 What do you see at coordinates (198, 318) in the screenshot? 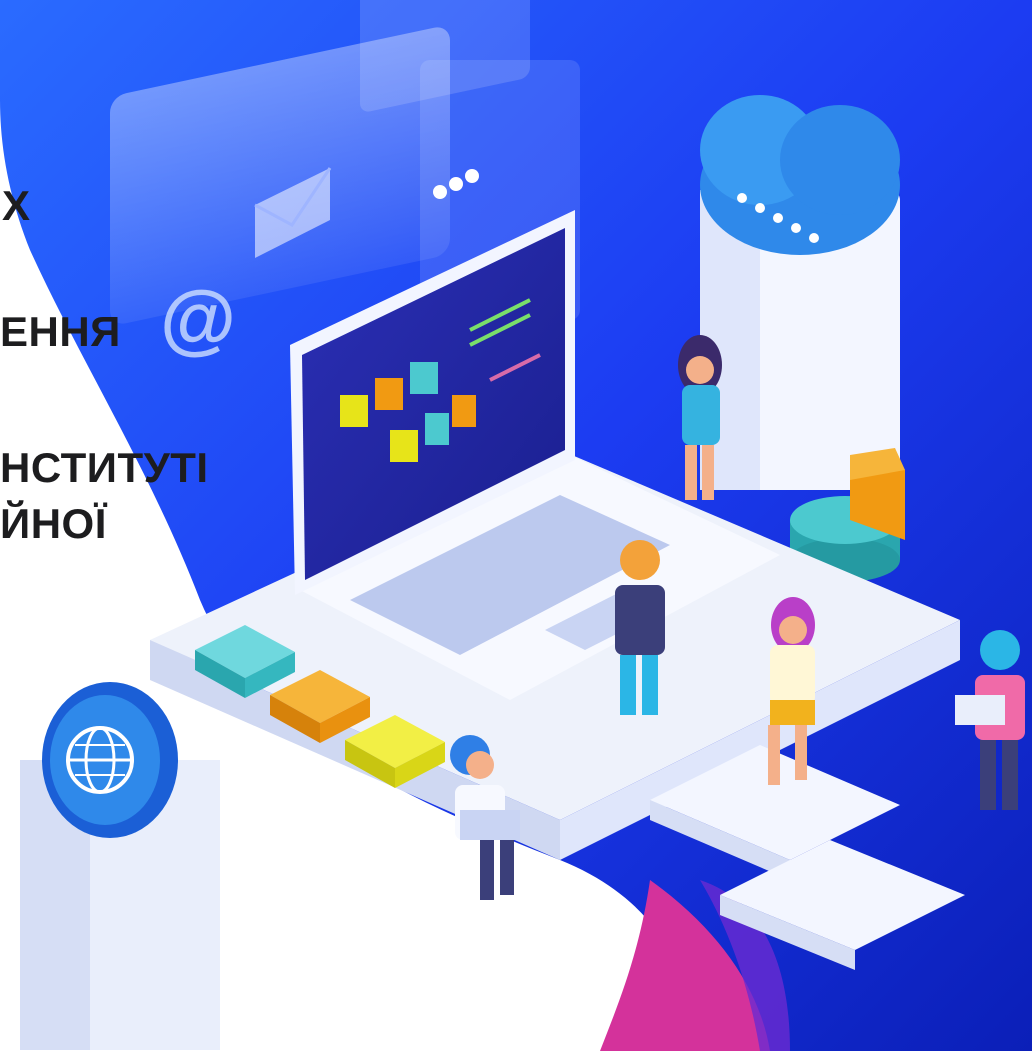
I see `at-sign-icon: @` at bounding box center [198, 318].